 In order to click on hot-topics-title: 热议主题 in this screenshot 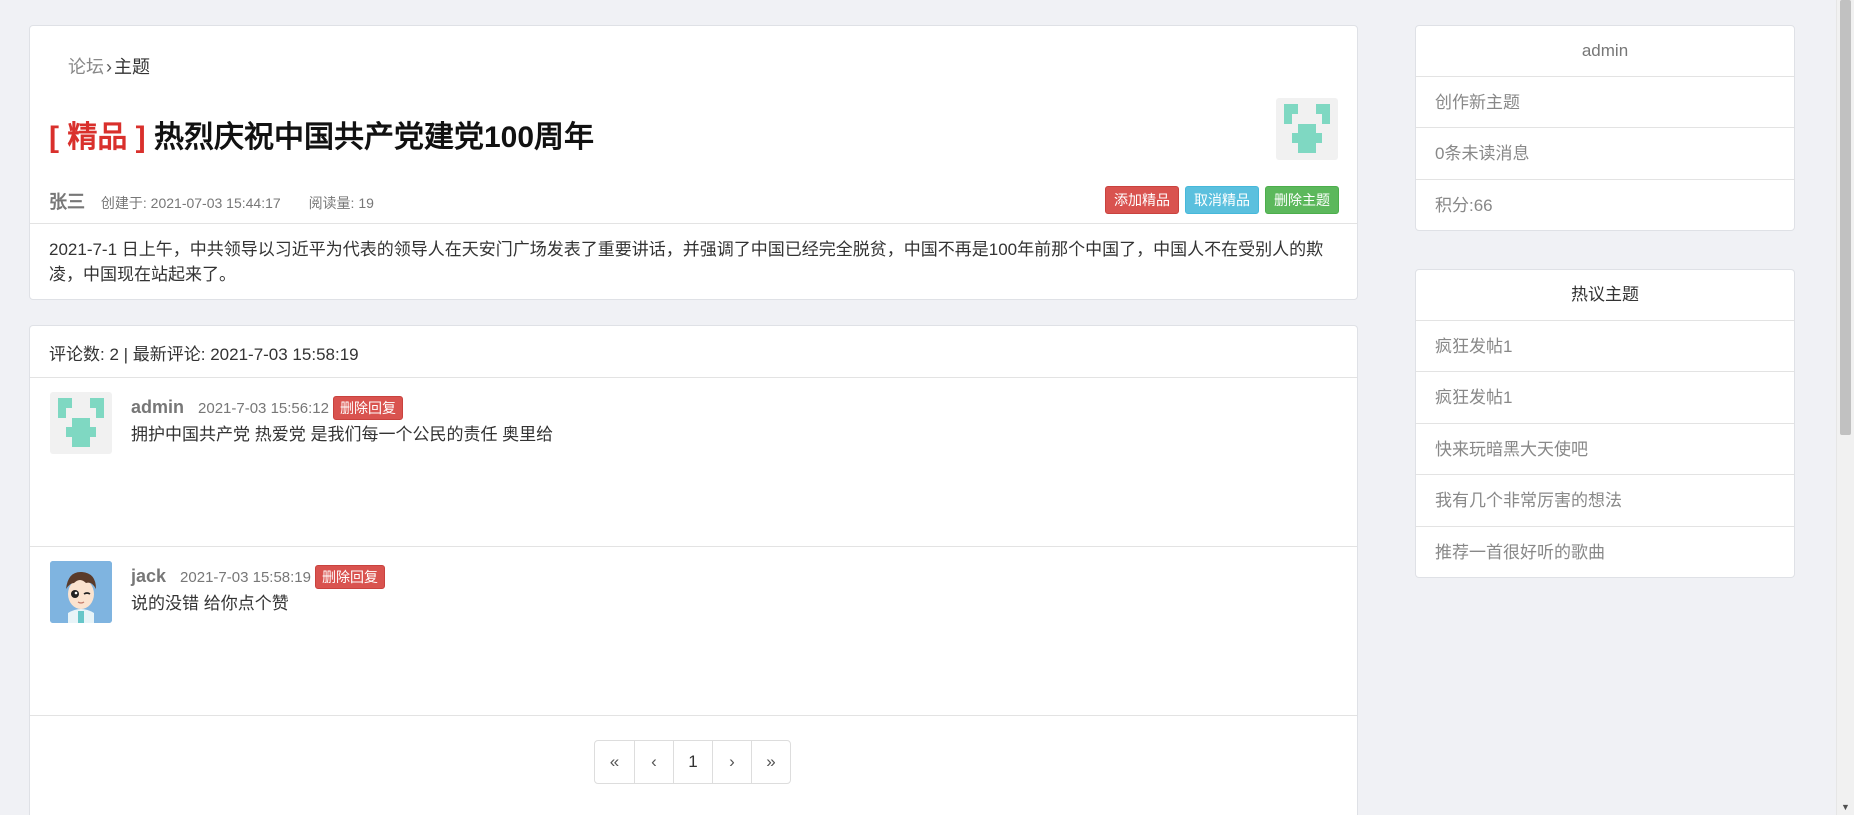, I will do `click(1605, 294)`.